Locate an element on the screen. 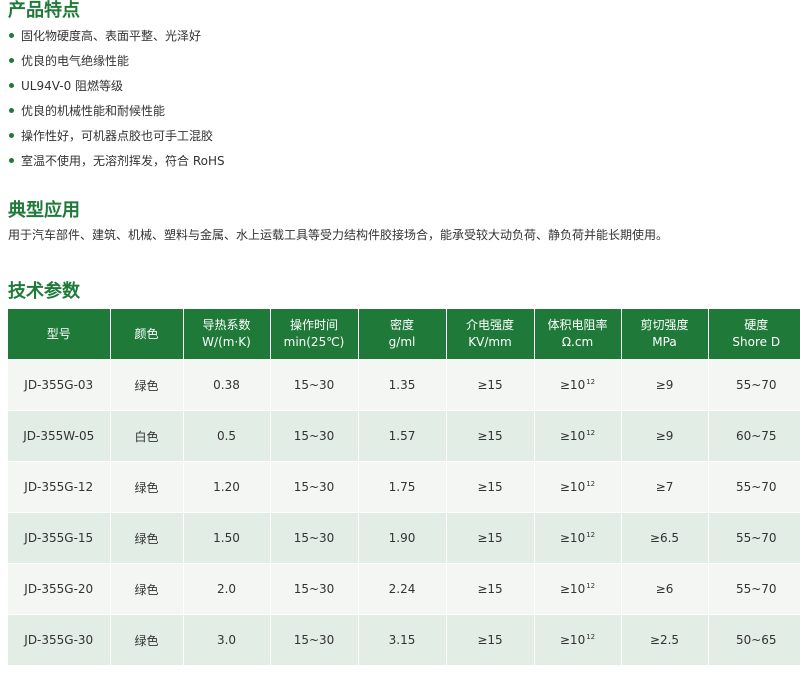  cell-value: 2.24 is located at coordinates (402, 589).